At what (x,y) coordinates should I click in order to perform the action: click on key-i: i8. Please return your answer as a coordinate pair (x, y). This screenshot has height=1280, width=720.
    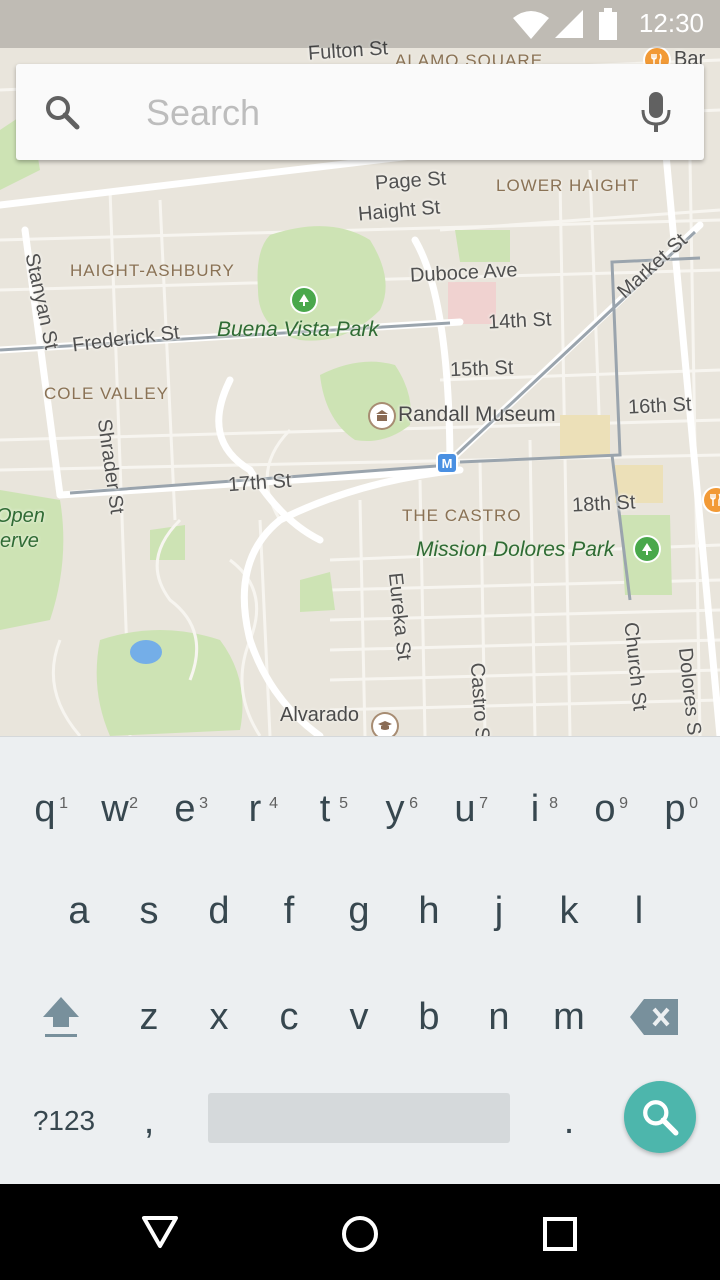
    Looking at the image, I should click on (535, 809).